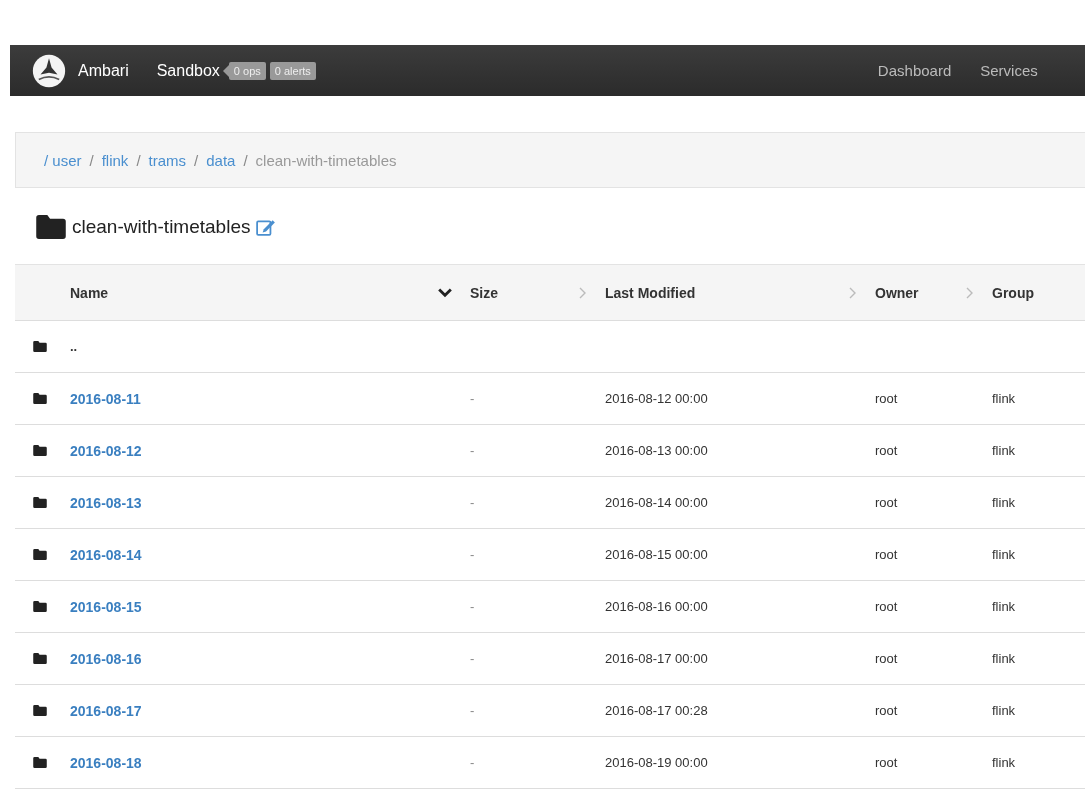 Image resolution: width=1085 pixels, height=801 pixels. What do you see at coordinates (914, 70) in the screenshot?
I see `nav-link: Dashboard` at bounding box center [914, 70].